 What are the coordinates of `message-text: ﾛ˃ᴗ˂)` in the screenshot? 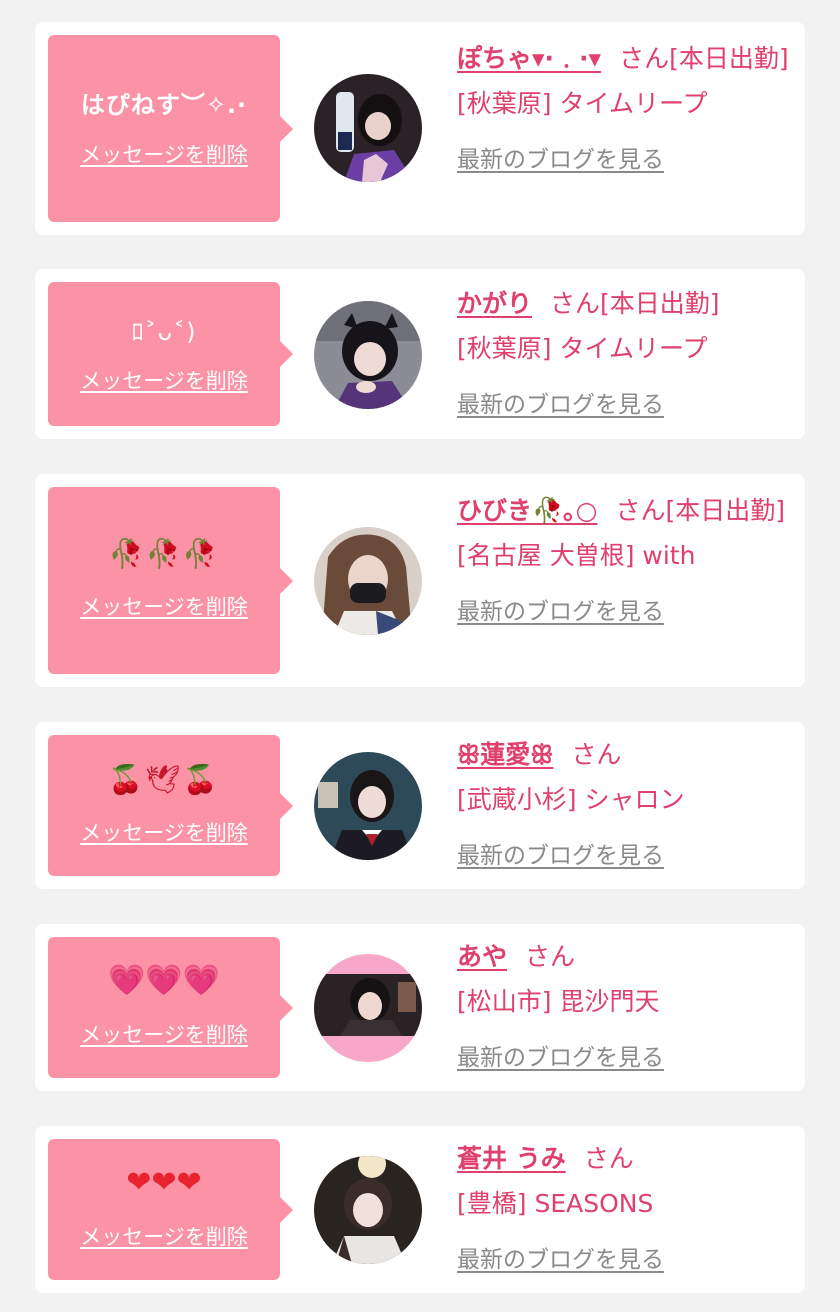 It's located at (164, 332).